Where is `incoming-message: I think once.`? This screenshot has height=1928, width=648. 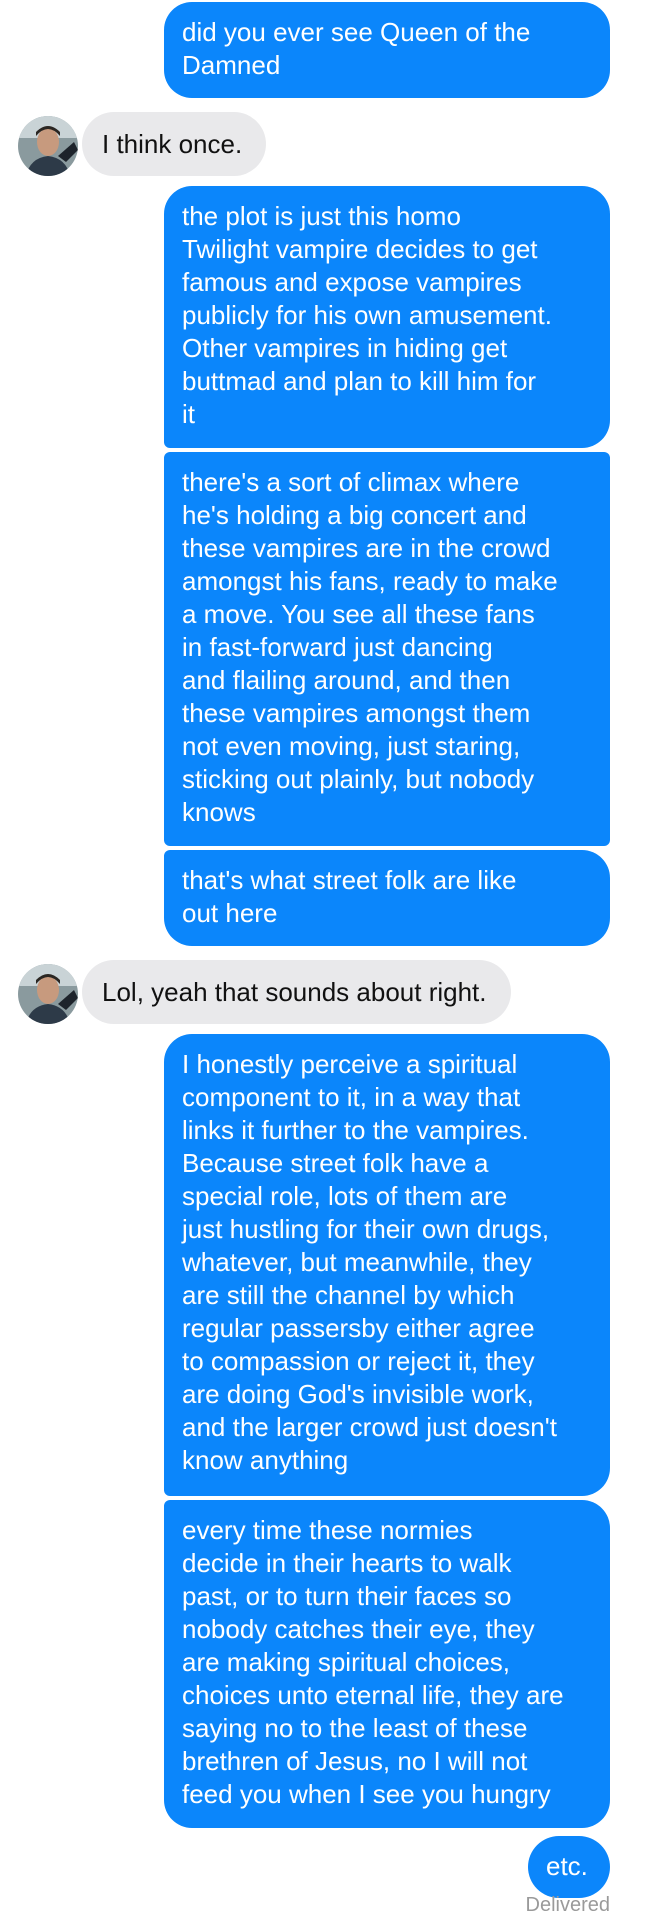 incoming-message: I think once. is located at coordinates (174, 144).